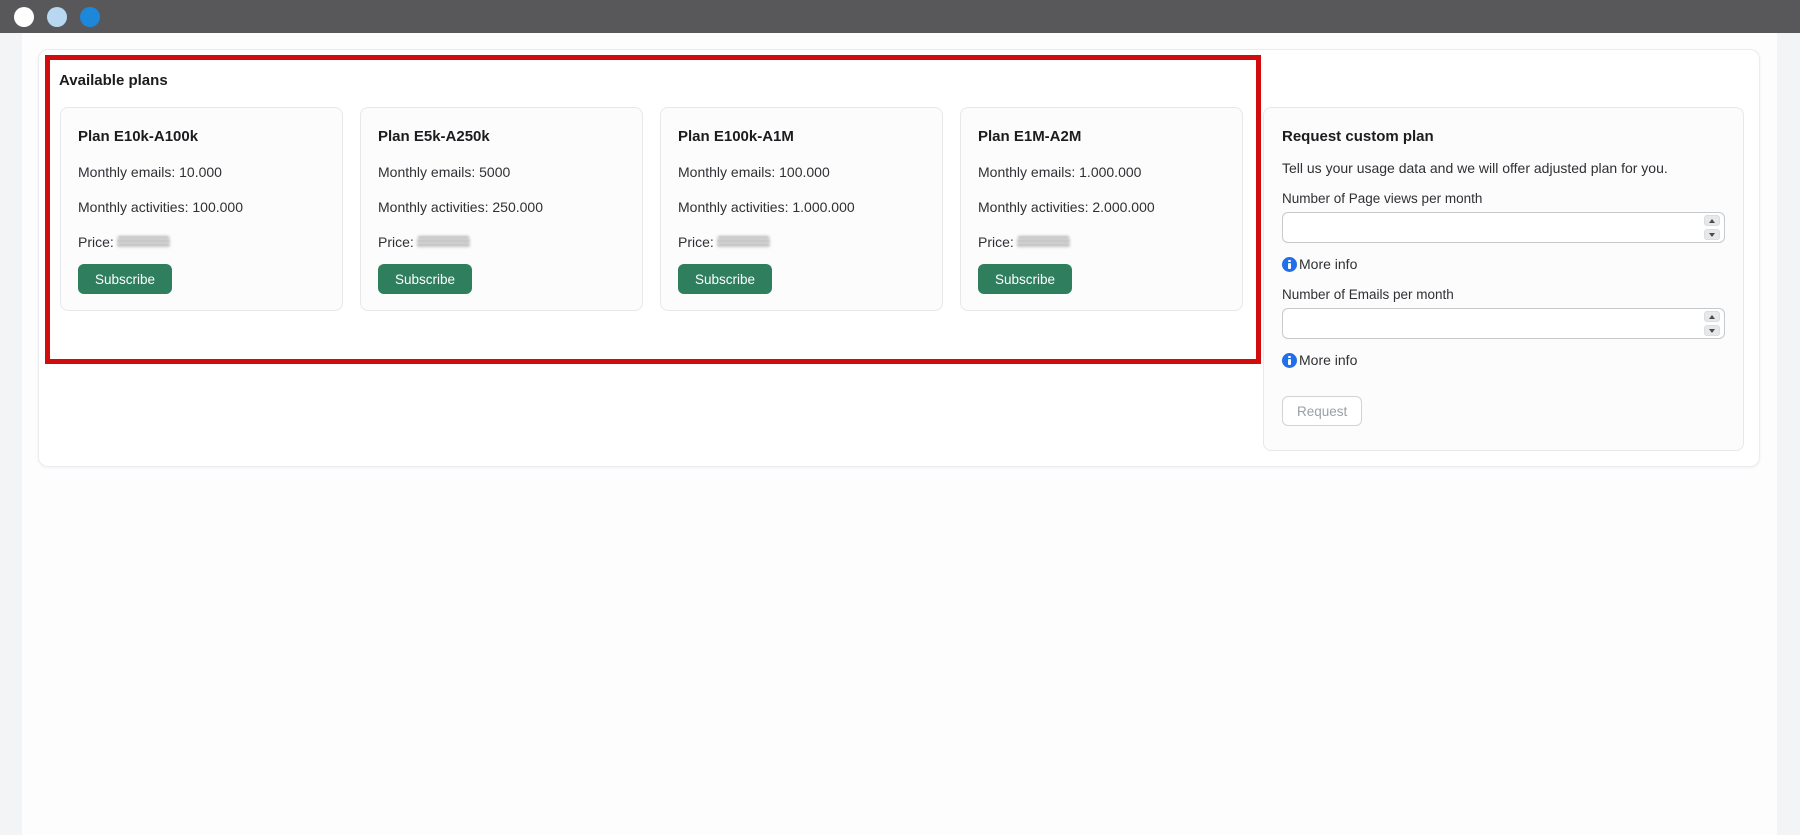 This screenshot has height=835, width=1800. I want to click on emails-input, so click(1503, 323).